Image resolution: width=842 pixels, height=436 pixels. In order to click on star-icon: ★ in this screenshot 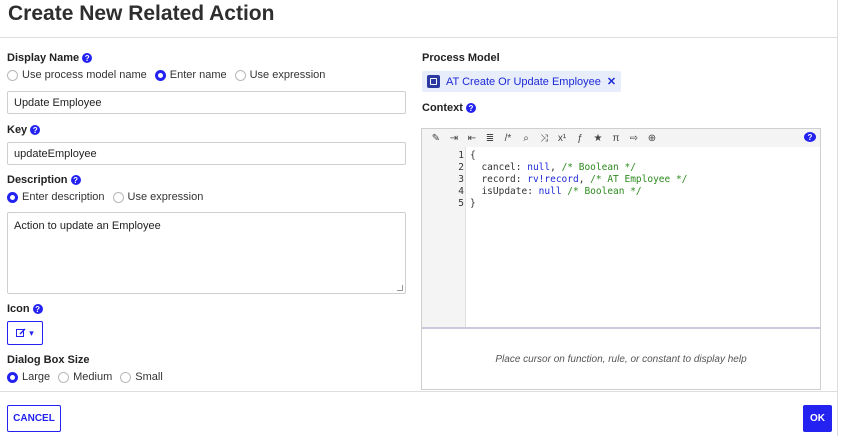, I will do `click(598, 138)`.